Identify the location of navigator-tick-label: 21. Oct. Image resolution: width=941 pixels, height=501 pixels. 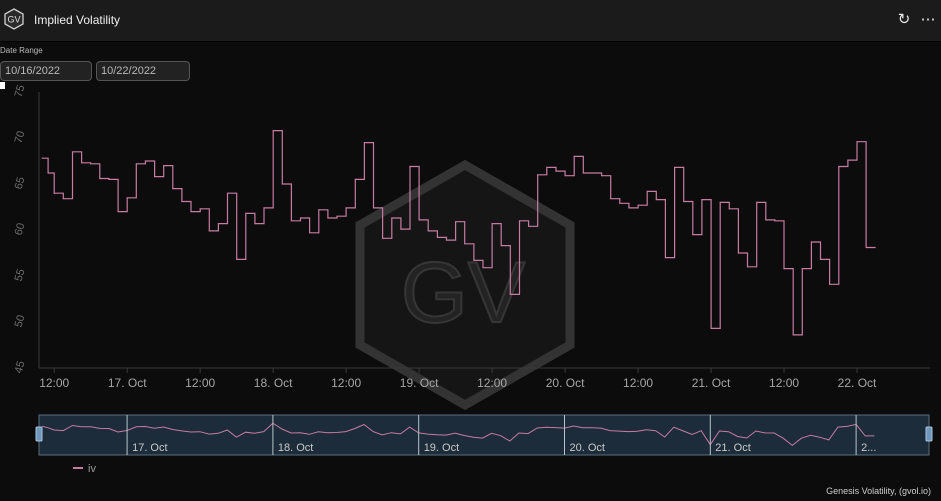
(732, 448).